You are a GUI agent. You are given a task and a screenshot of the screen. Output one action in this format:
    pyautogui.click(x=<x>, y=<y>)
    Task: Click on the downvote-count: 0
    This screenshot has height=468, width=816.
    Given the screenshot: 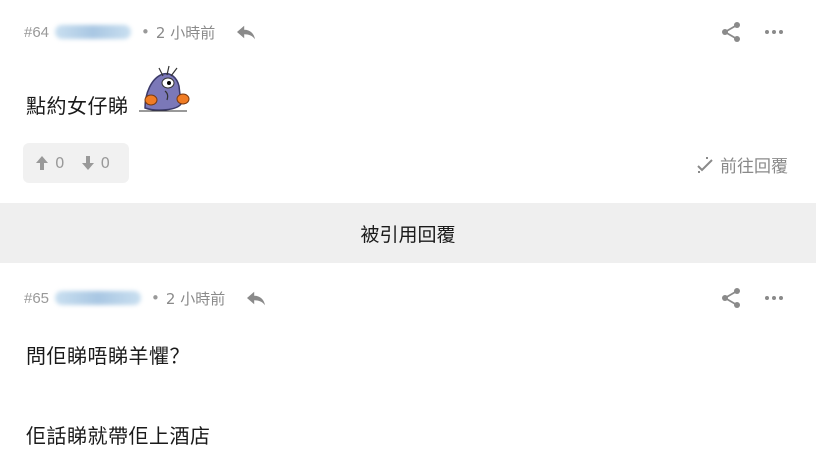 What is the action you would take?
    pyautogui.click(x=105, y=163)
    